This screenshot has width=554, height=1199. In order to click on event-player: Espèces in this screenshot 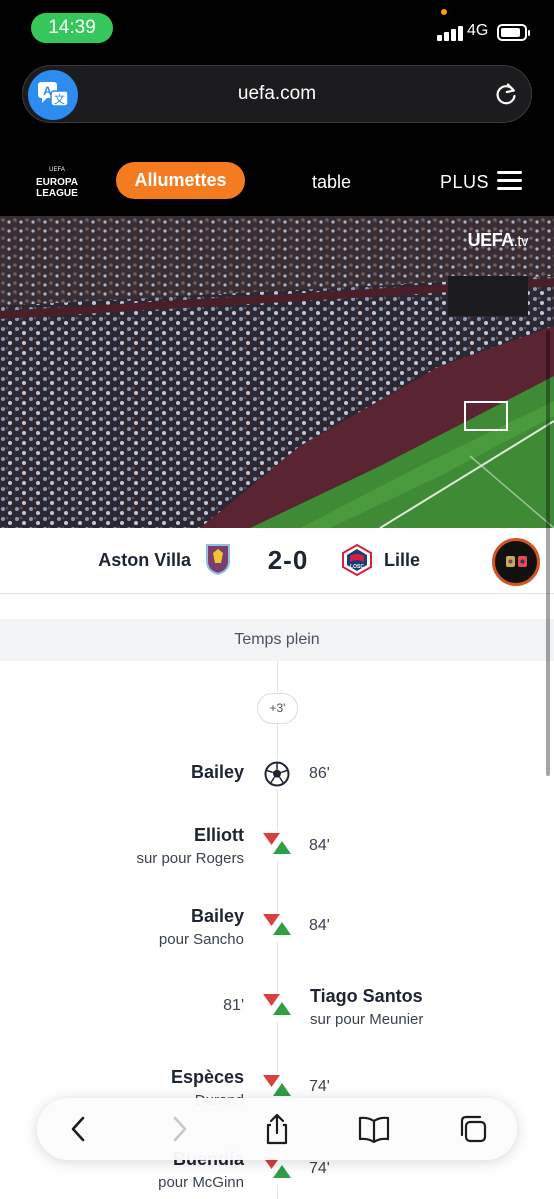, I will do `click(207, 1077)`.